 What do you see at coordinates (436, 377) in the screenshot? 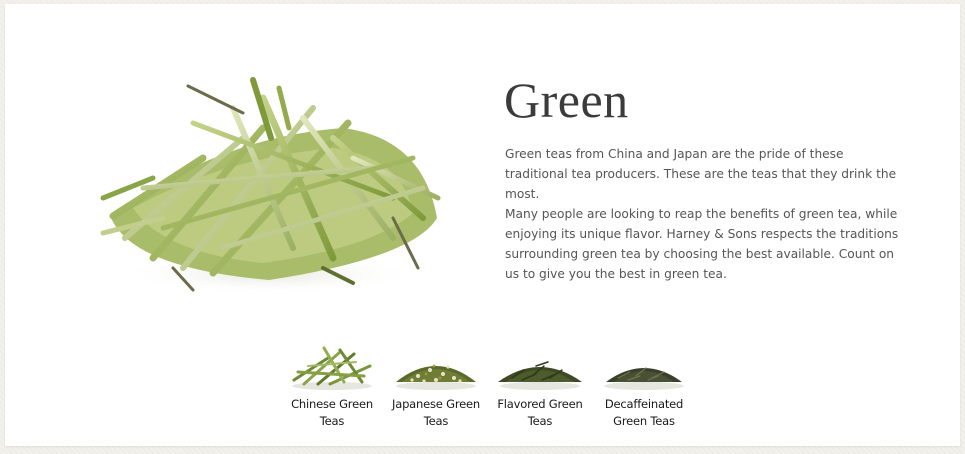
I see `japanese-green-tea-blend-icon` at bounding box center [436, 377].